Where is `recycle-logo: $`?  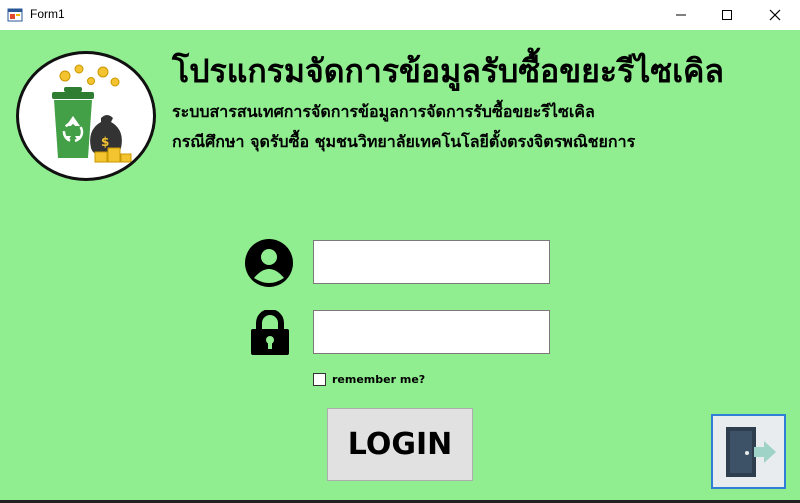
recycle-logo: $ is located at coordinates (86, 116).